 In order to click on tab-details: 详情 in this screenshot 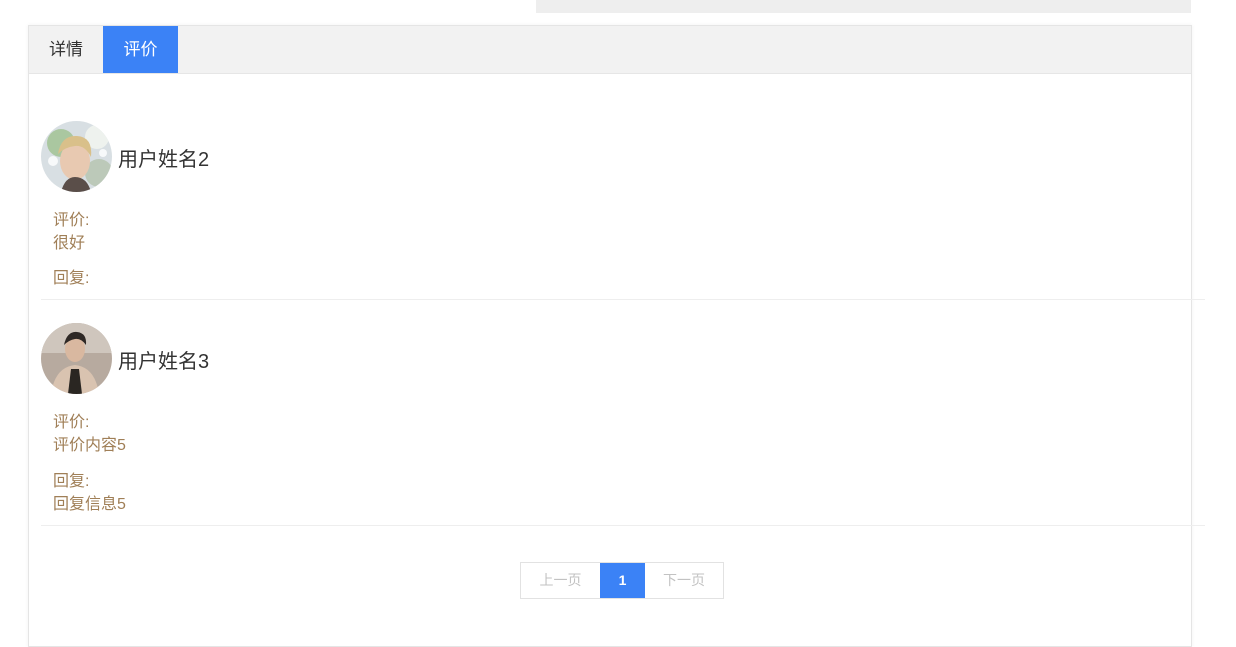, I will do `click(66, 49)`.